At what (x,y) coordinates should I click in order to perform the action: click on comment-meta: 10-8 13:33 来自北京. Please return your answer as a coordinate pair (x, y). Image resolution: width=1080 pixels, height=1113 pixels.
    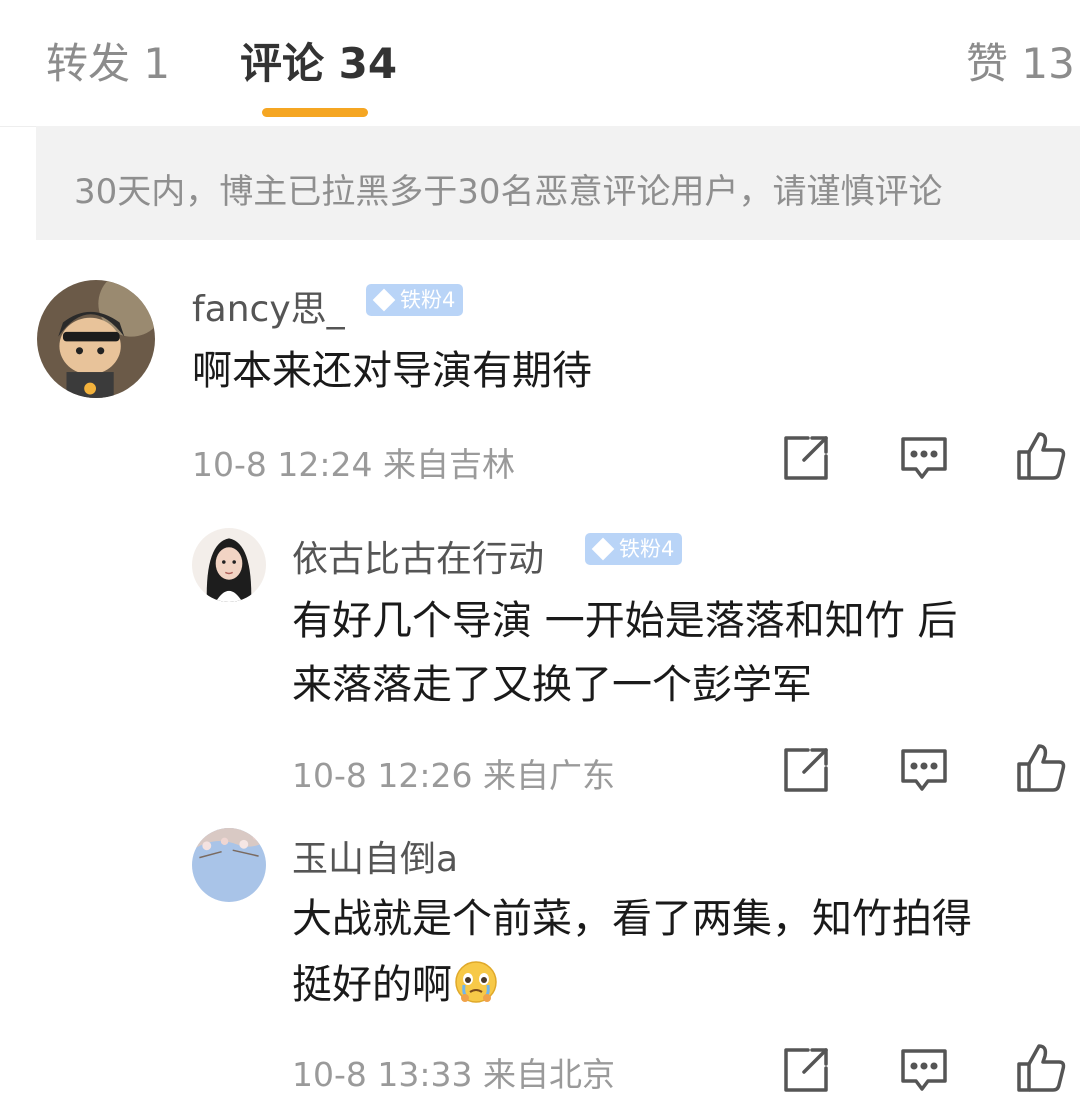
    Looking at the image, I should click on (453, 1072).